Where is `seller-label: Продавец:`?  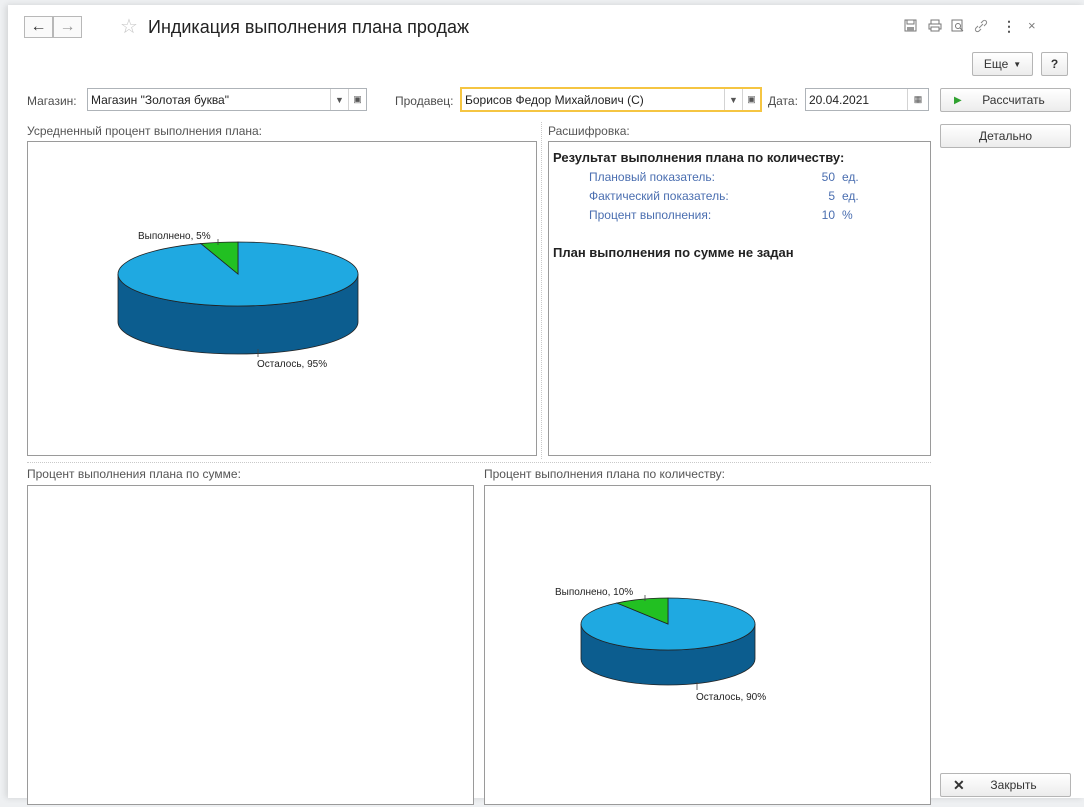 seller-label: Продавец: is located at coordinates (424, 101).